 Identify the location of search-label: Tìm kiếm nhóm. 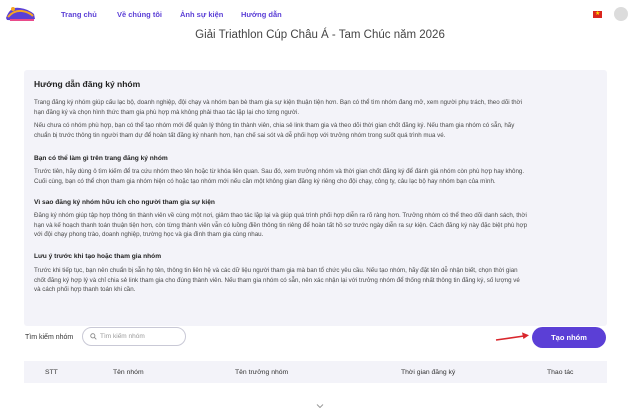
(49, 337).